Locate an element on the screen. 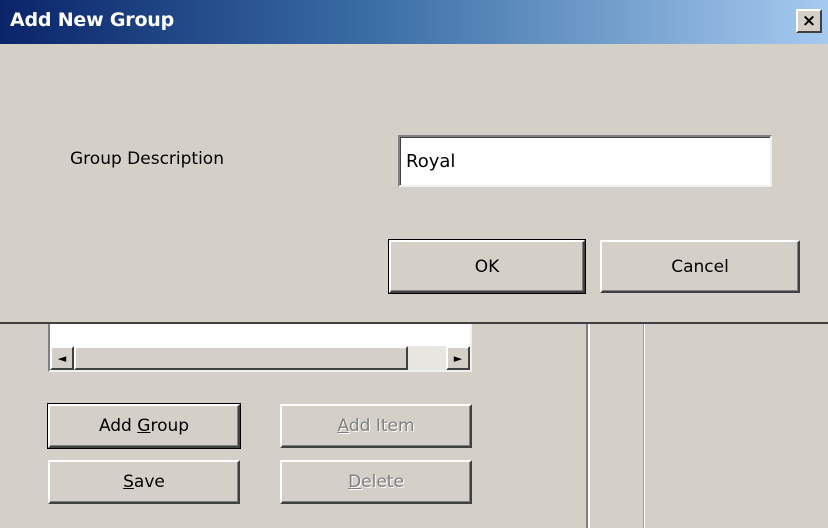 Image resolution: width=828 pixels, height=528 pixels. add-item-button: Add Item is located at coordinates (376, 426).